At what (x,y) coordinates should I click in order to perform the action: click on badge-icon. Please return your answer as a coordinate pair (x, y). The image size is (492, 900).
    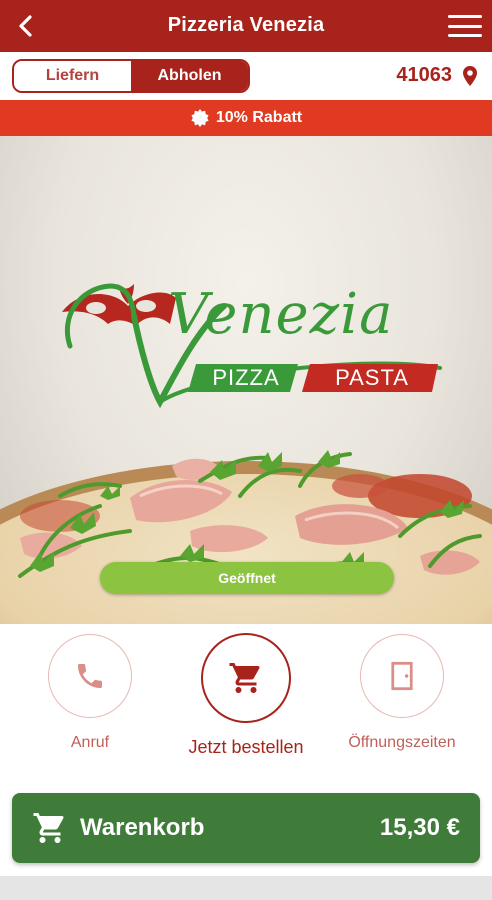
    Looking at the image, I should click on (200, 118).